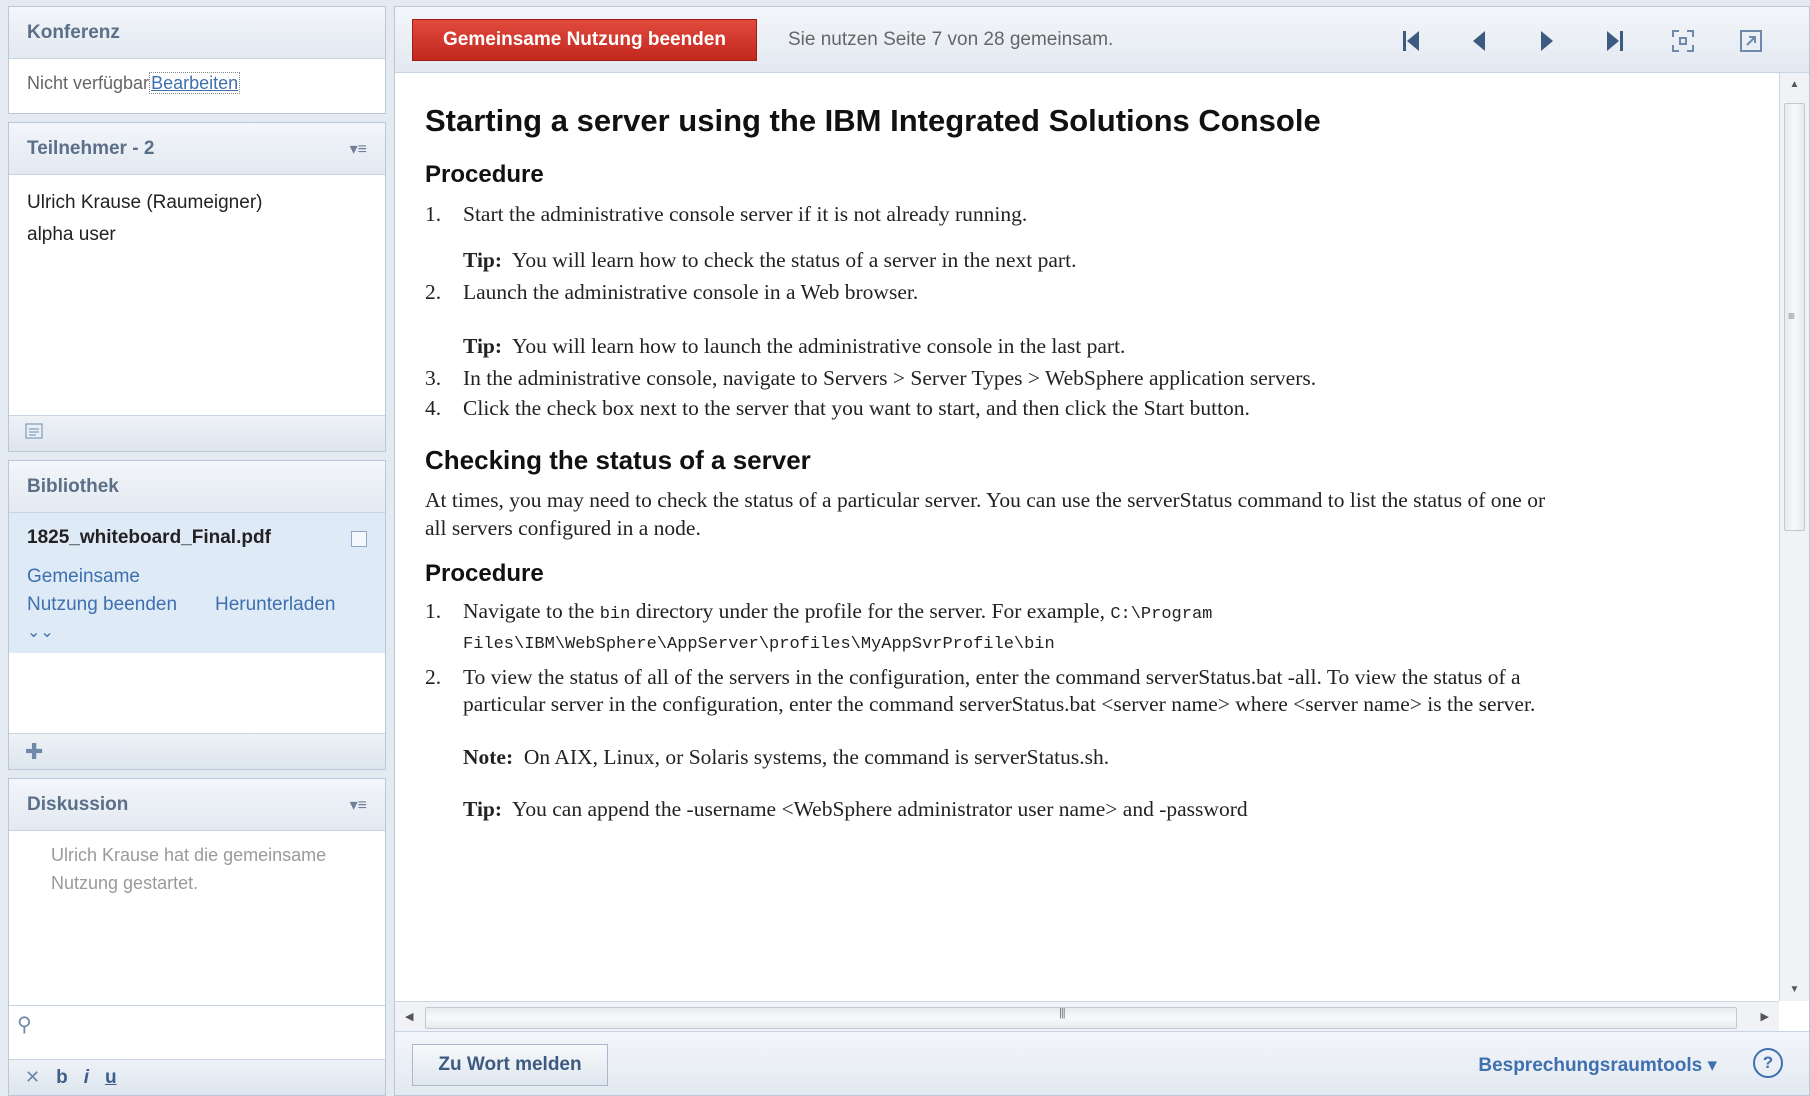  Describe the element at coordinates (1768, 1063) in the screenshot. I see `help-icon: ?` at that location.